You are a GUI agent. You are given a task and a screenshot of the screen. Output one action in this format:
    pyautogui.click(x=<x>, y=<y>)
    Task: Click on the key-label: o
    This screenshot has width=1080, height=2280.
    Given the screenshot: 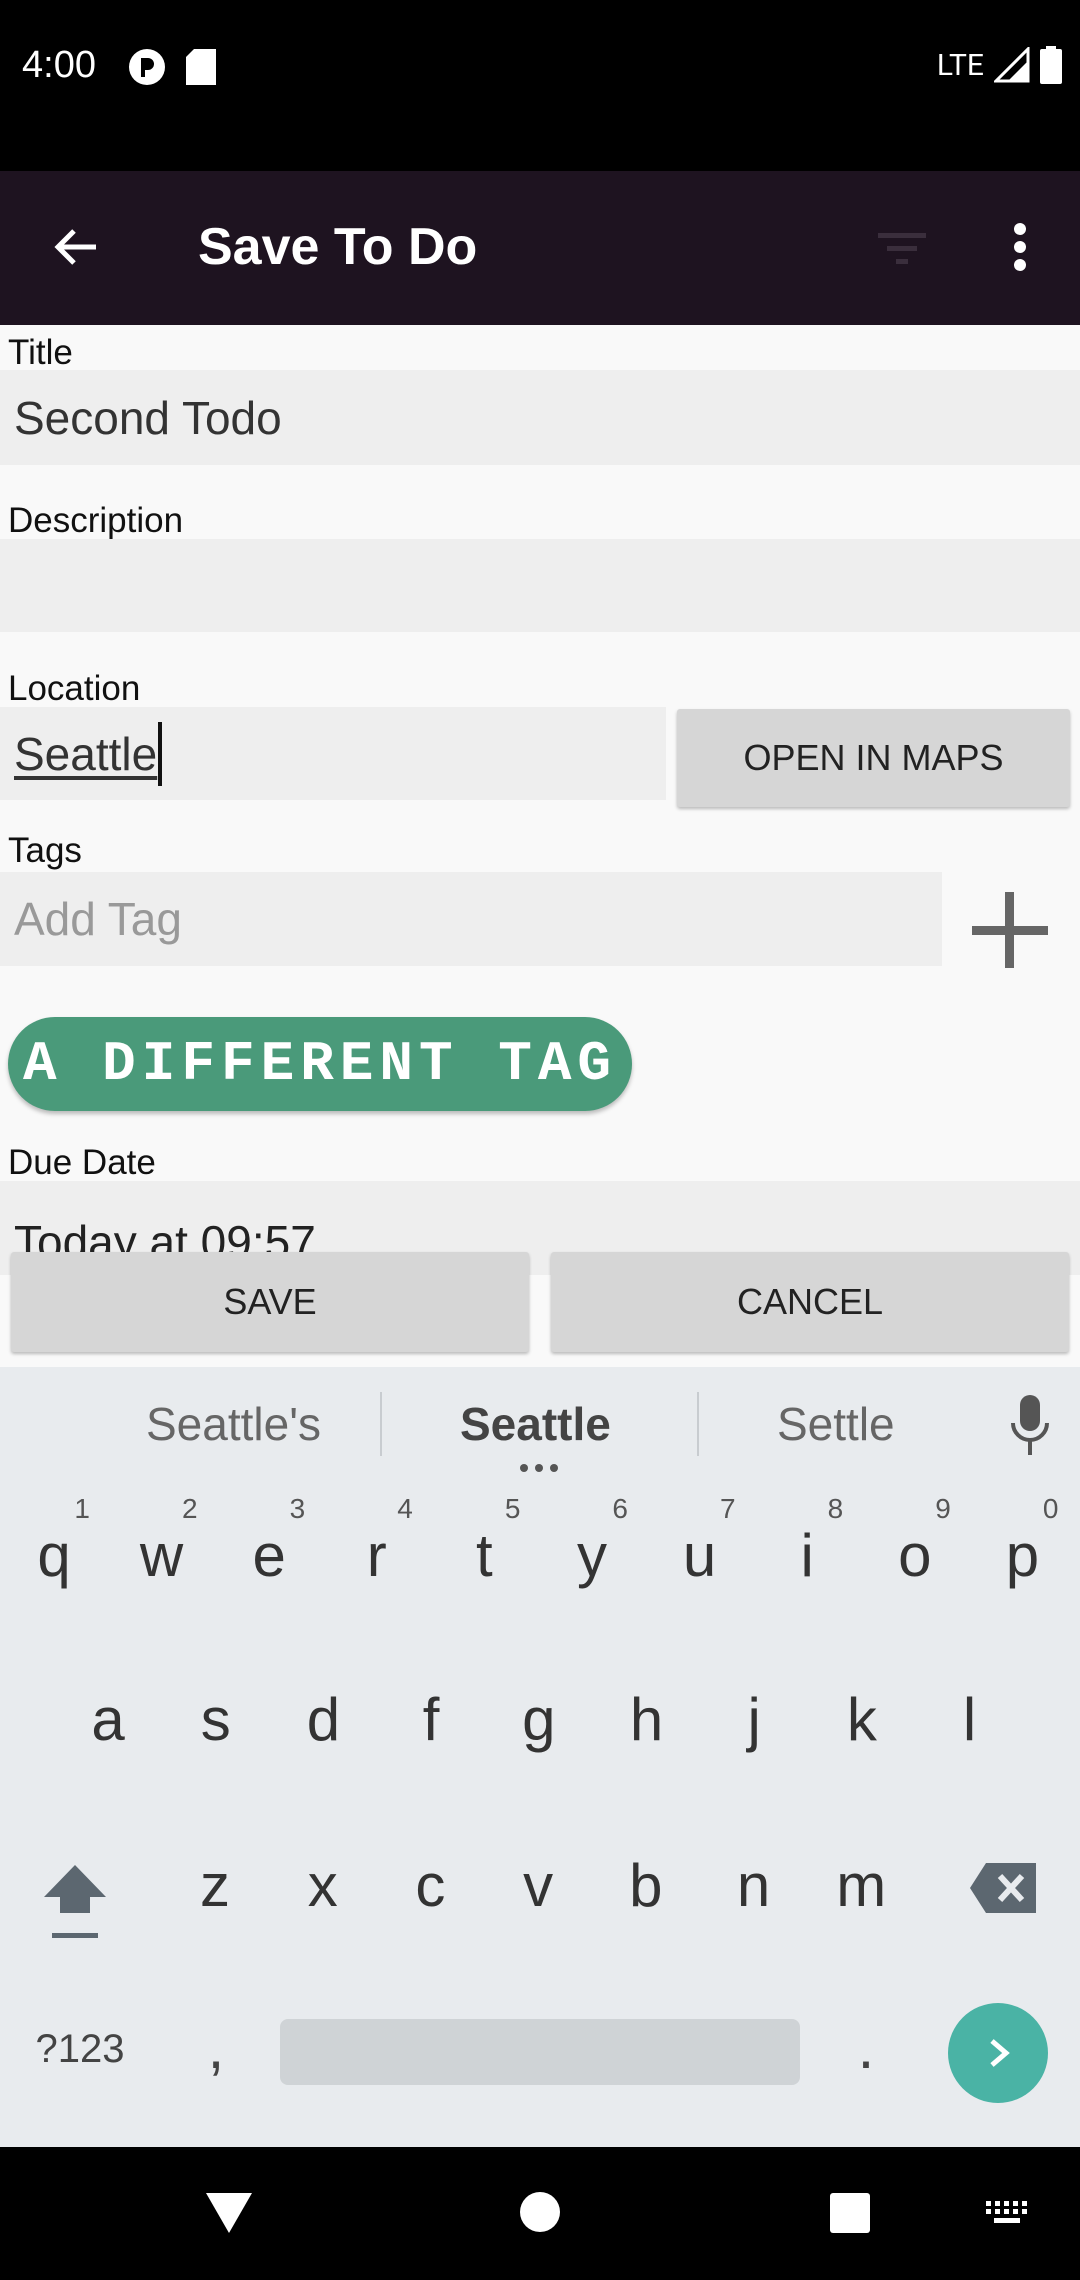 What is the action you would take?
    pyautogui.click(x=915, y=1555)
    